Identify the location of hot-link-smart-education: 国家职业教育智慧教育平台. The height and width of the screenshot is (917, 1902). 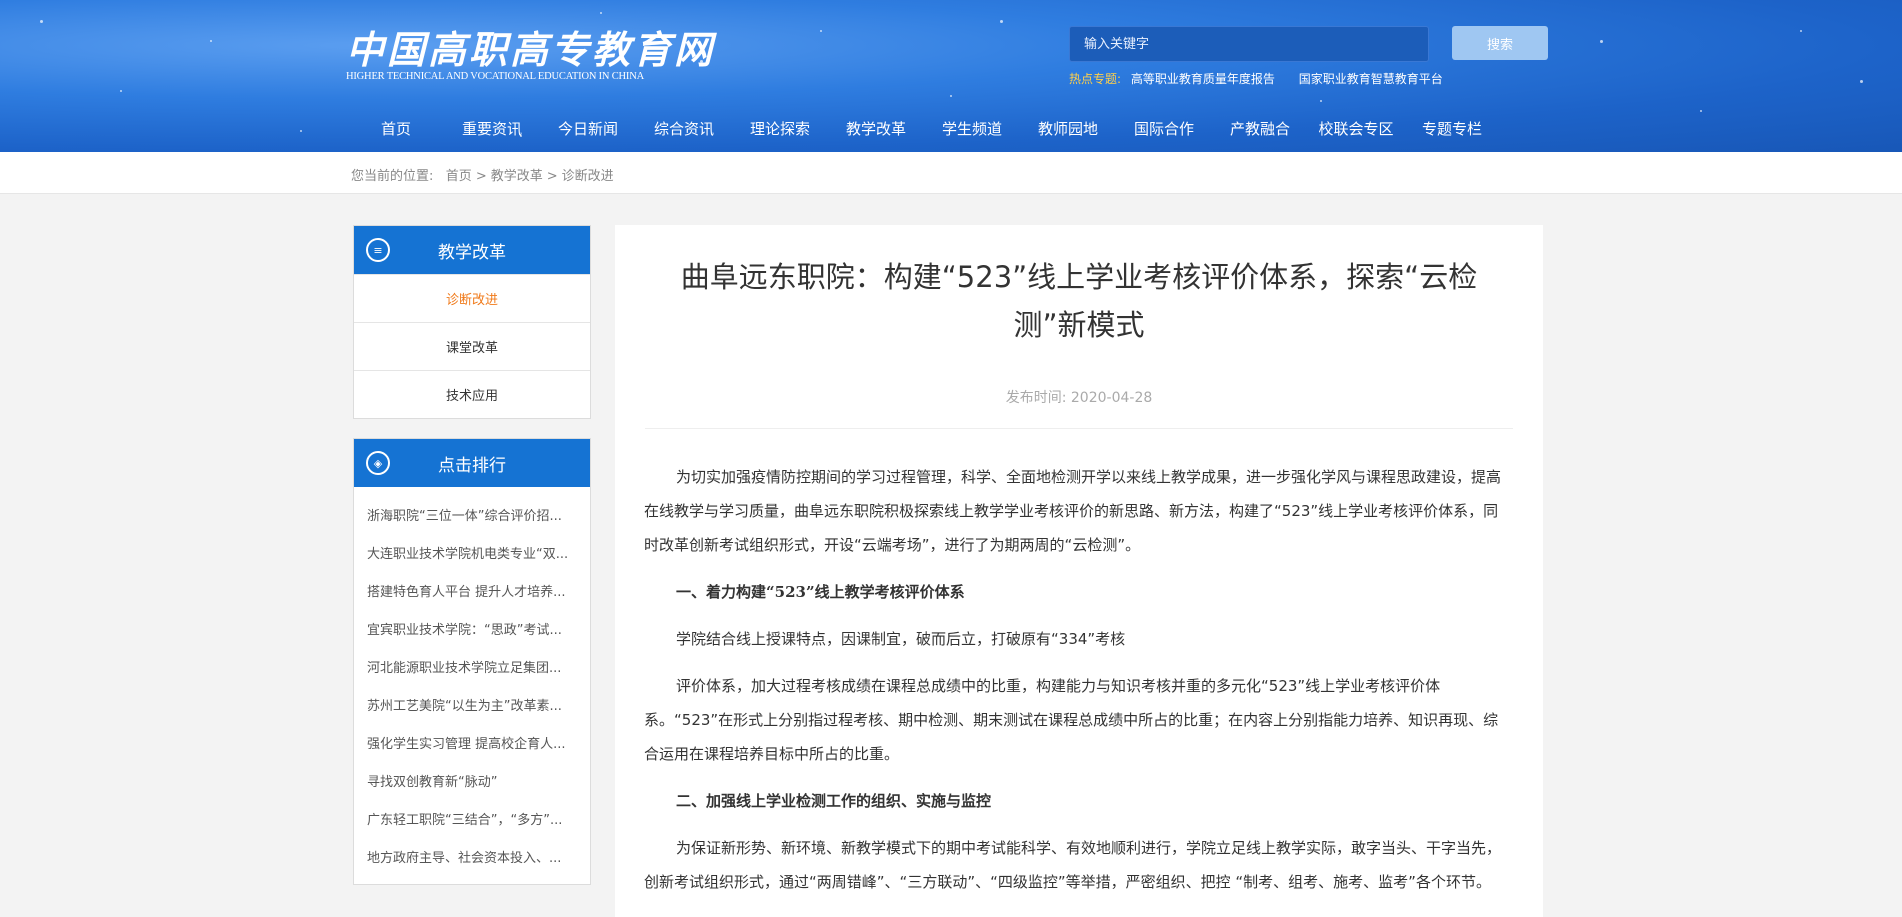
(1371, 79).